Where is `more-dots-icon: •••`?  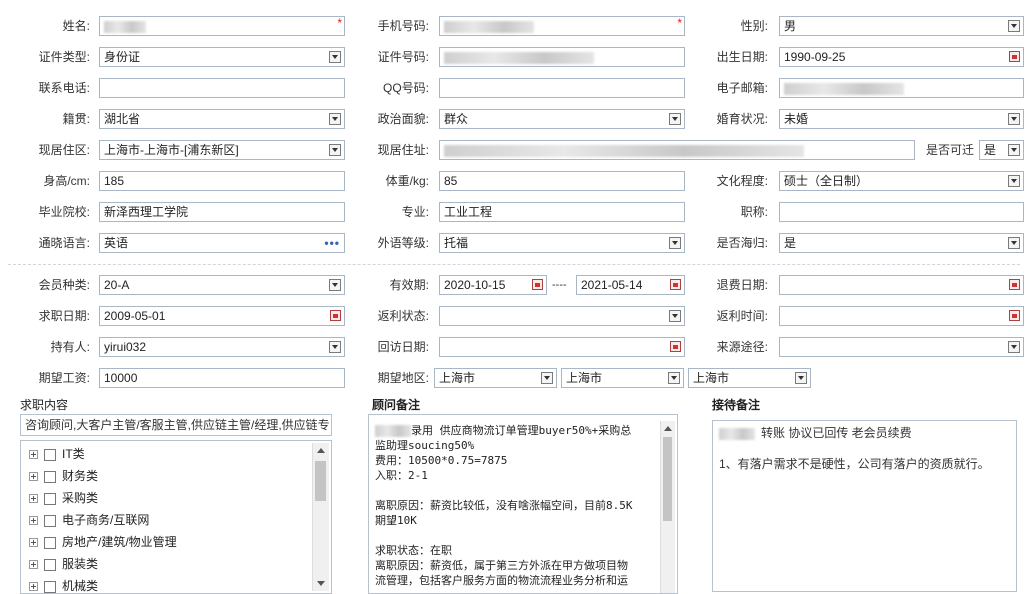 more-dots-icon: ••• is located at coordinates (332, 243).